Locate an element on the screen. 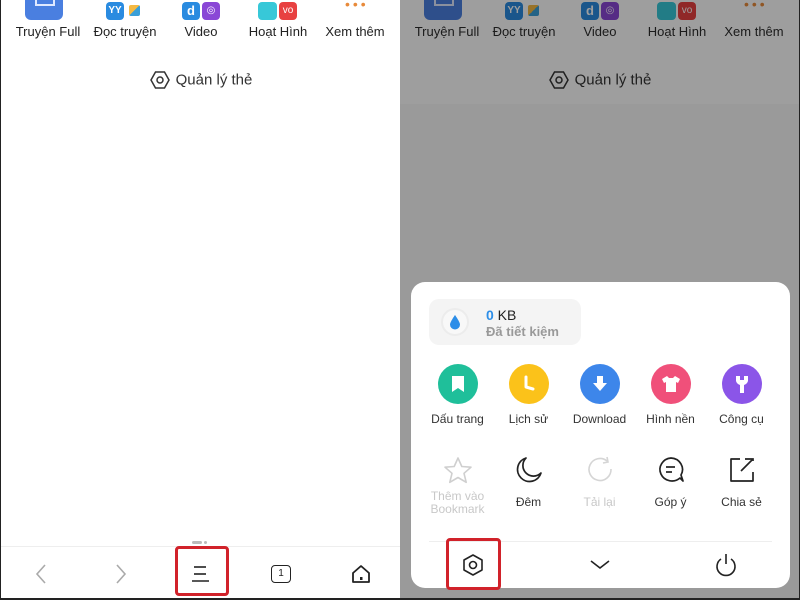 This screenshot has height=600, width=800. tabs-icon: 1 is located at coordinates (281, 574).